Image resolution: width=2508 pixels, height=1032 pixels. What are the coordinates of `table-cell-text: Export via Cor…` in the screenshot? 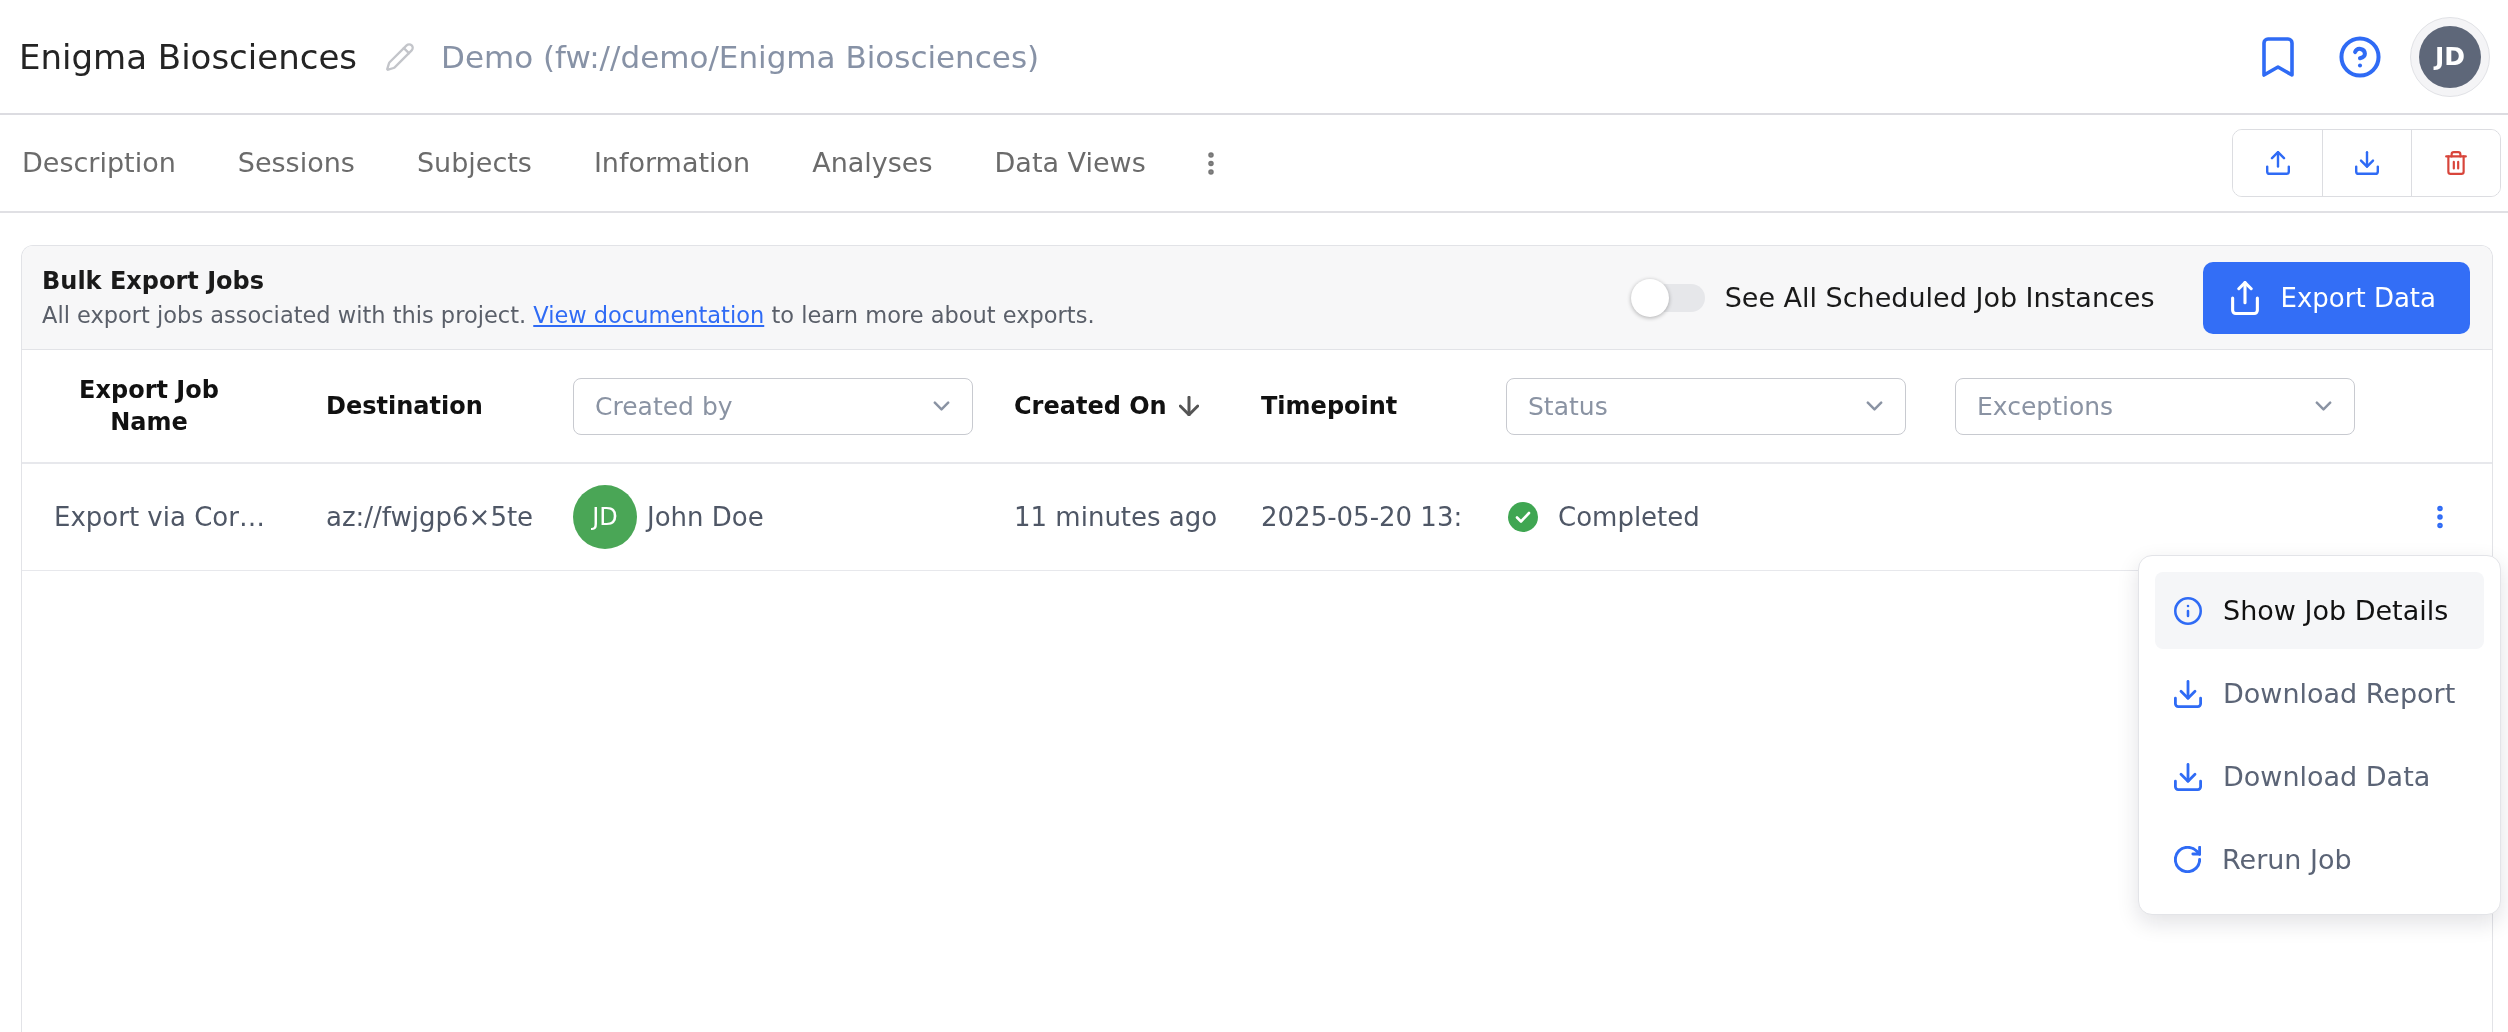 It's located at (159, 517).